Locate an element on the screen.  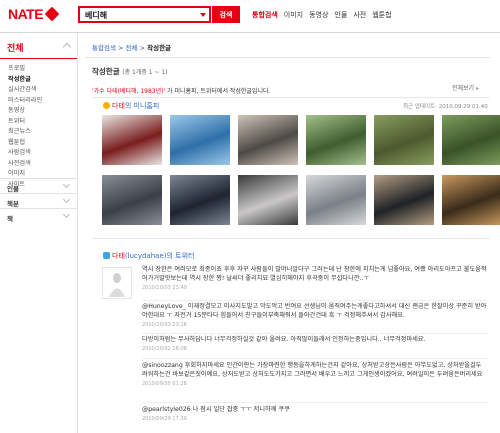
minihompy-title-link: 다테의 미니홈피 is located at coordinates (135, 106).